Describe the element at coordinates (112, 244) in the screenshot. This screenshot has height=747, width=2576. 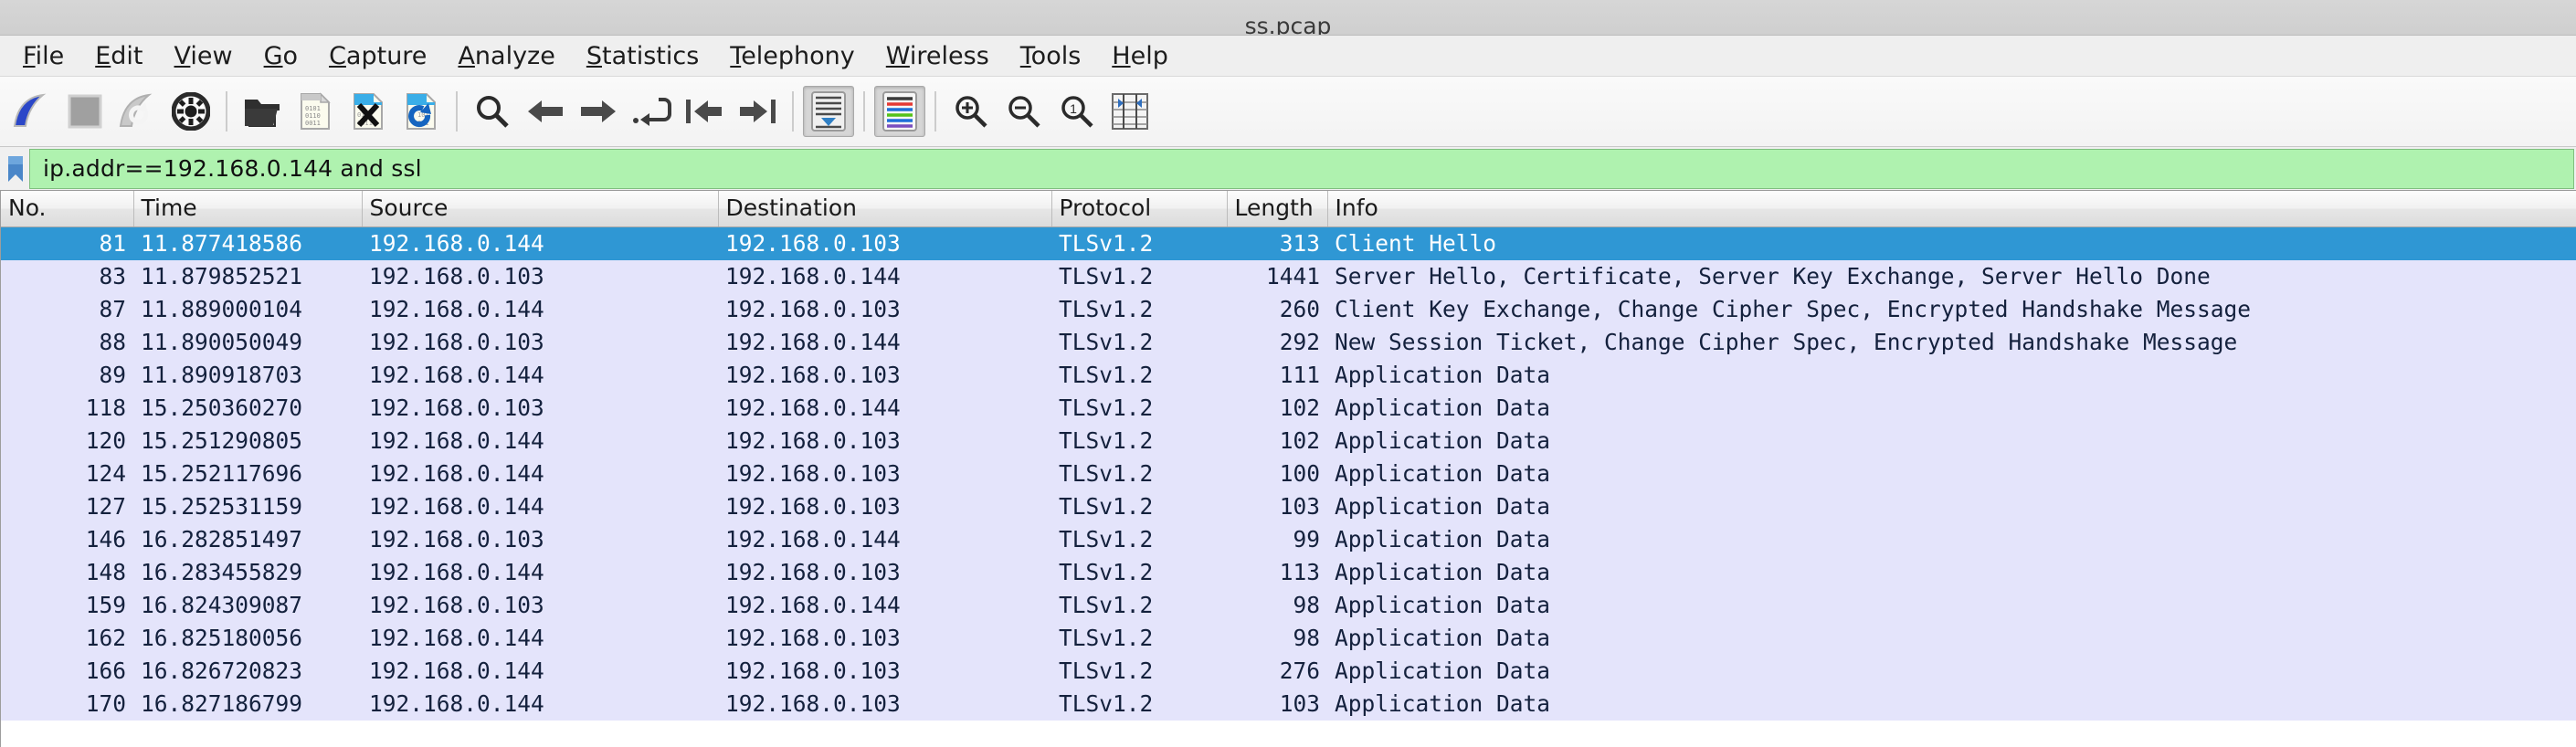
I see `packet-cell-no: 81` at that location.